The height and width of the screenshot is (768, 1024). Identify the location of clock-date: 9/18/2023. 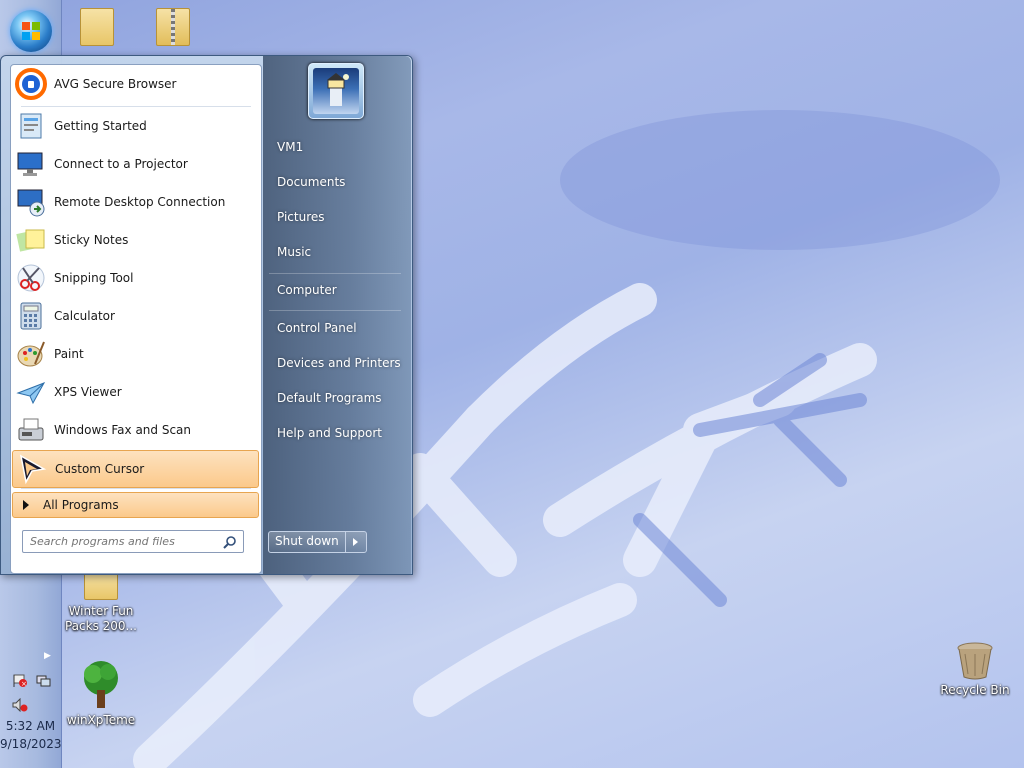
(31, 744).